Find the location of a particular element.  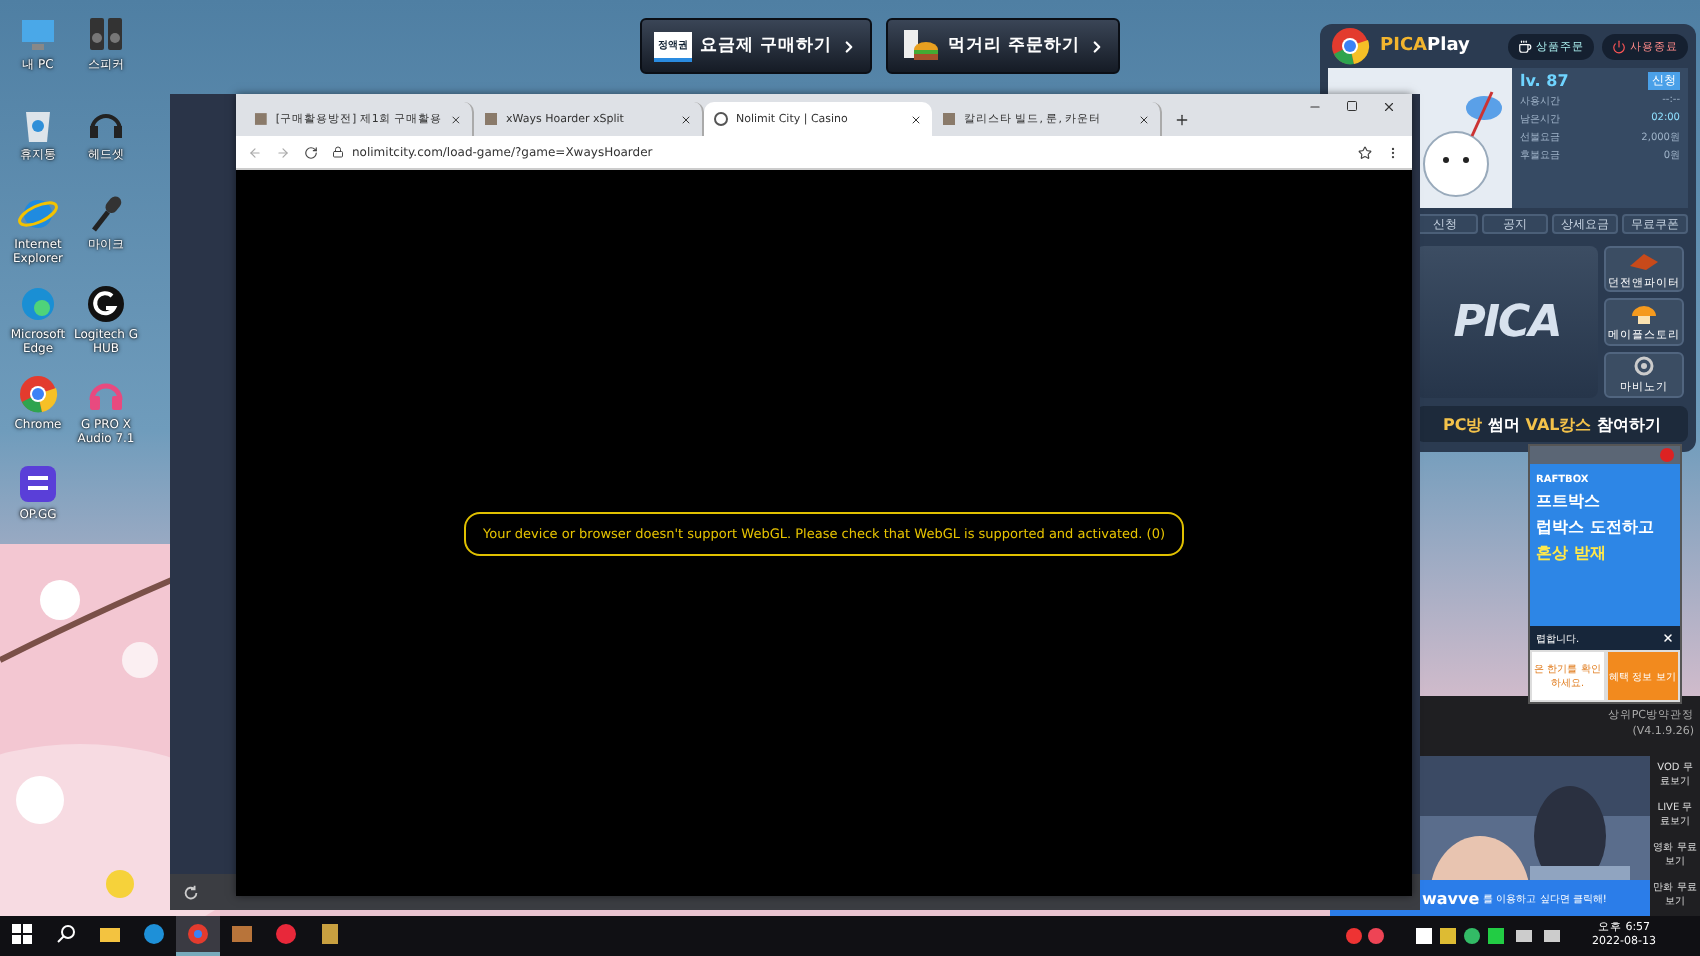

star-icon is located at coordinates (1365, 152).